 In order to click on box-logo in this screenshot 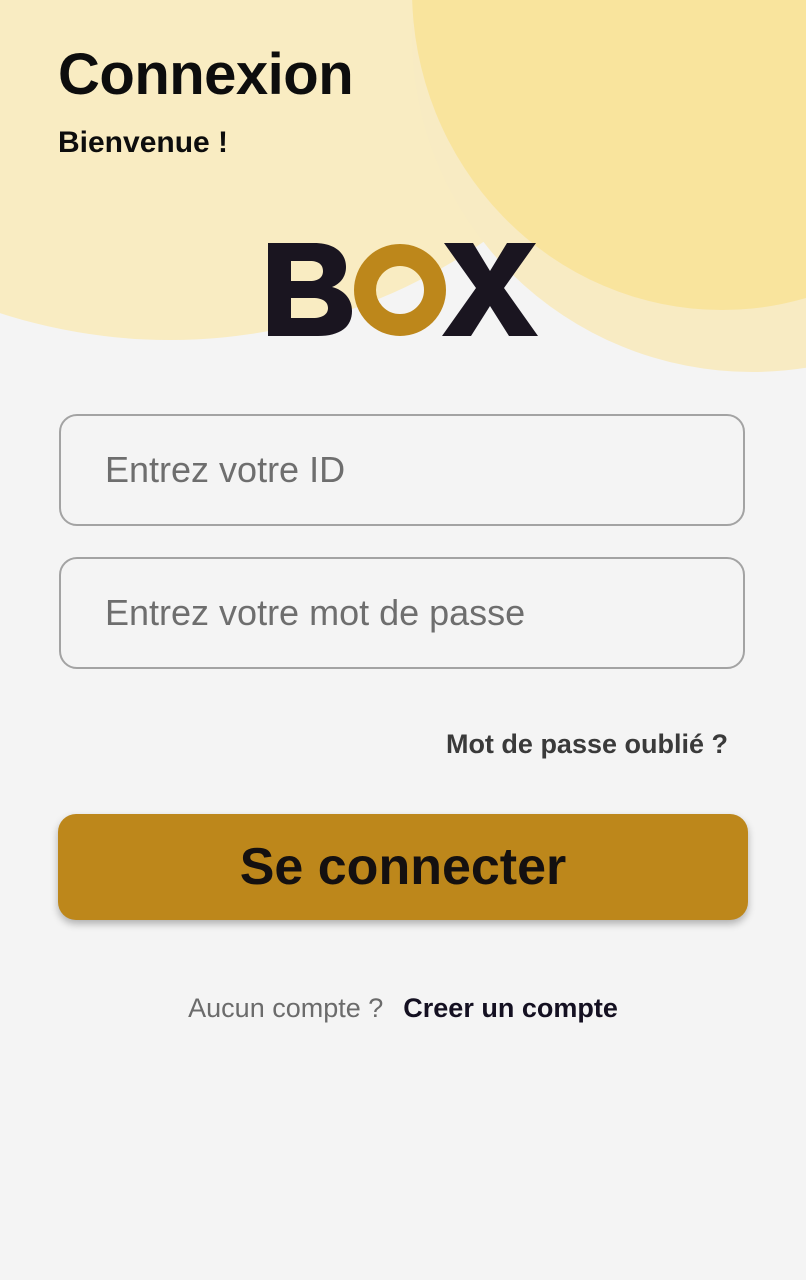, I will do `click(402, 290)`.